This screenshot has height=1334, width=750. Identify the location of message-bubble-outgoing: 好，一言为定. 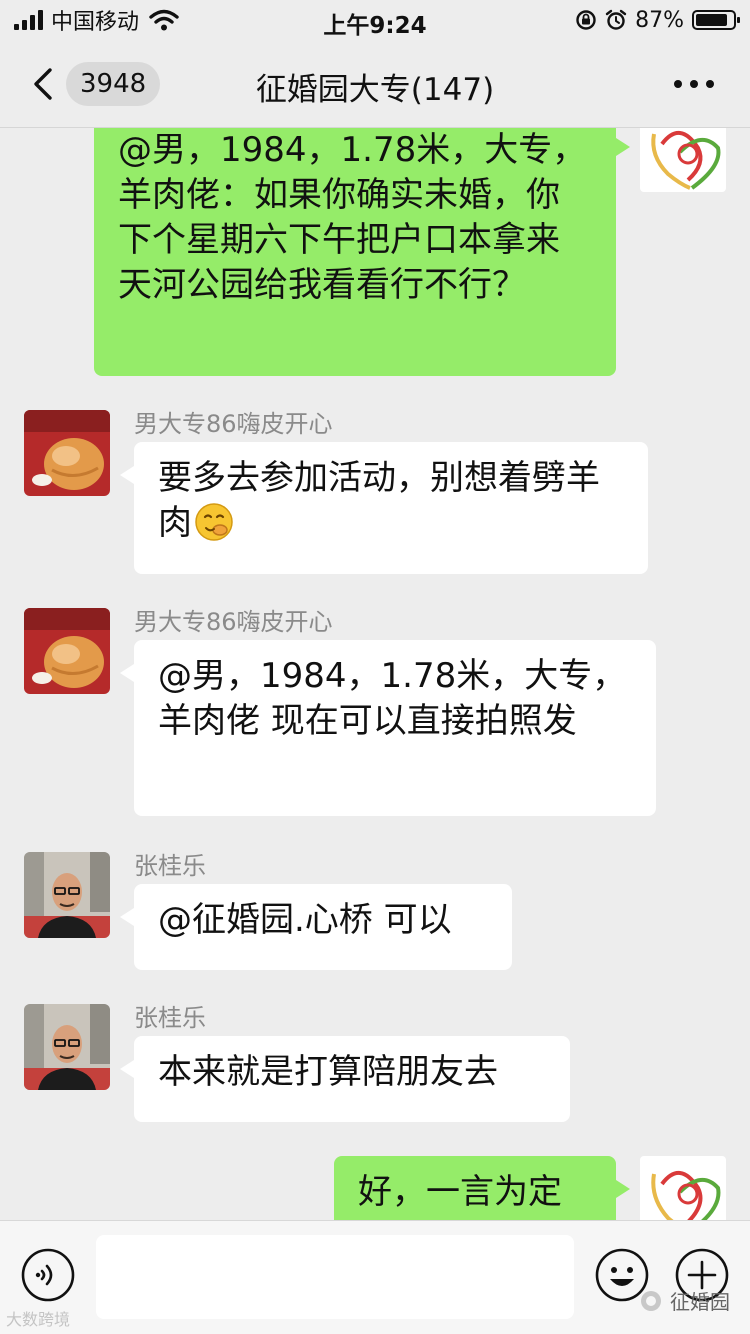
(482, 1188).